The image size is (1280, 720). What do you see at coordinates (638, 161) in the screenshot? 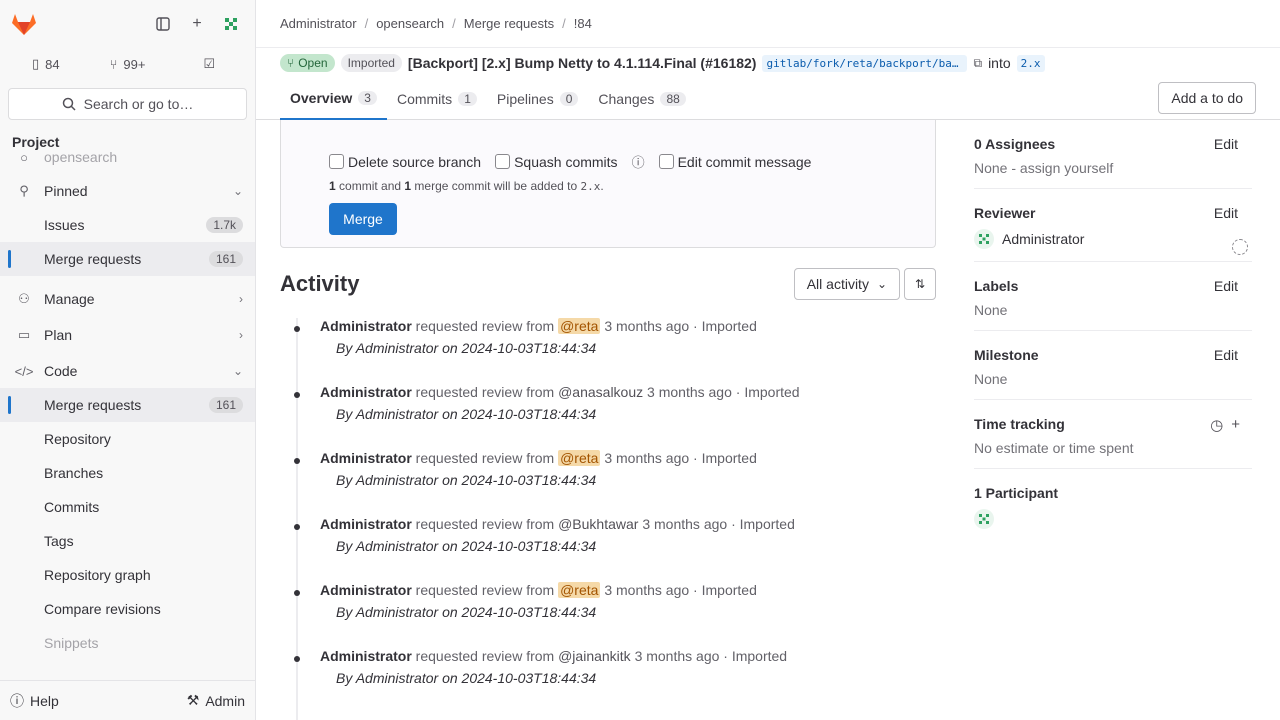
I see `help-icon: ⓘ` at bounding box center [638, 161].